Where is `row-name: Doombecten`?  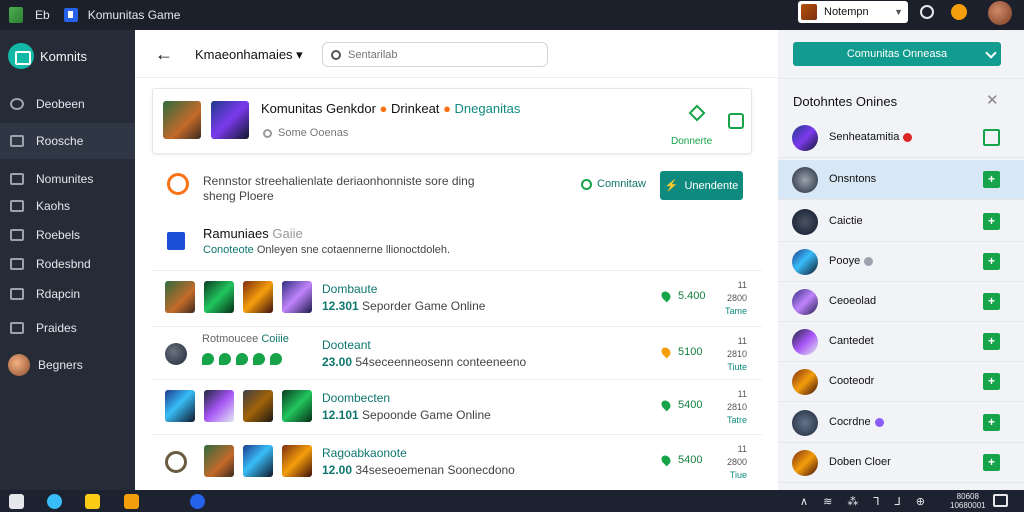
row-name: Doombecten is located at coordinates (356, 398).